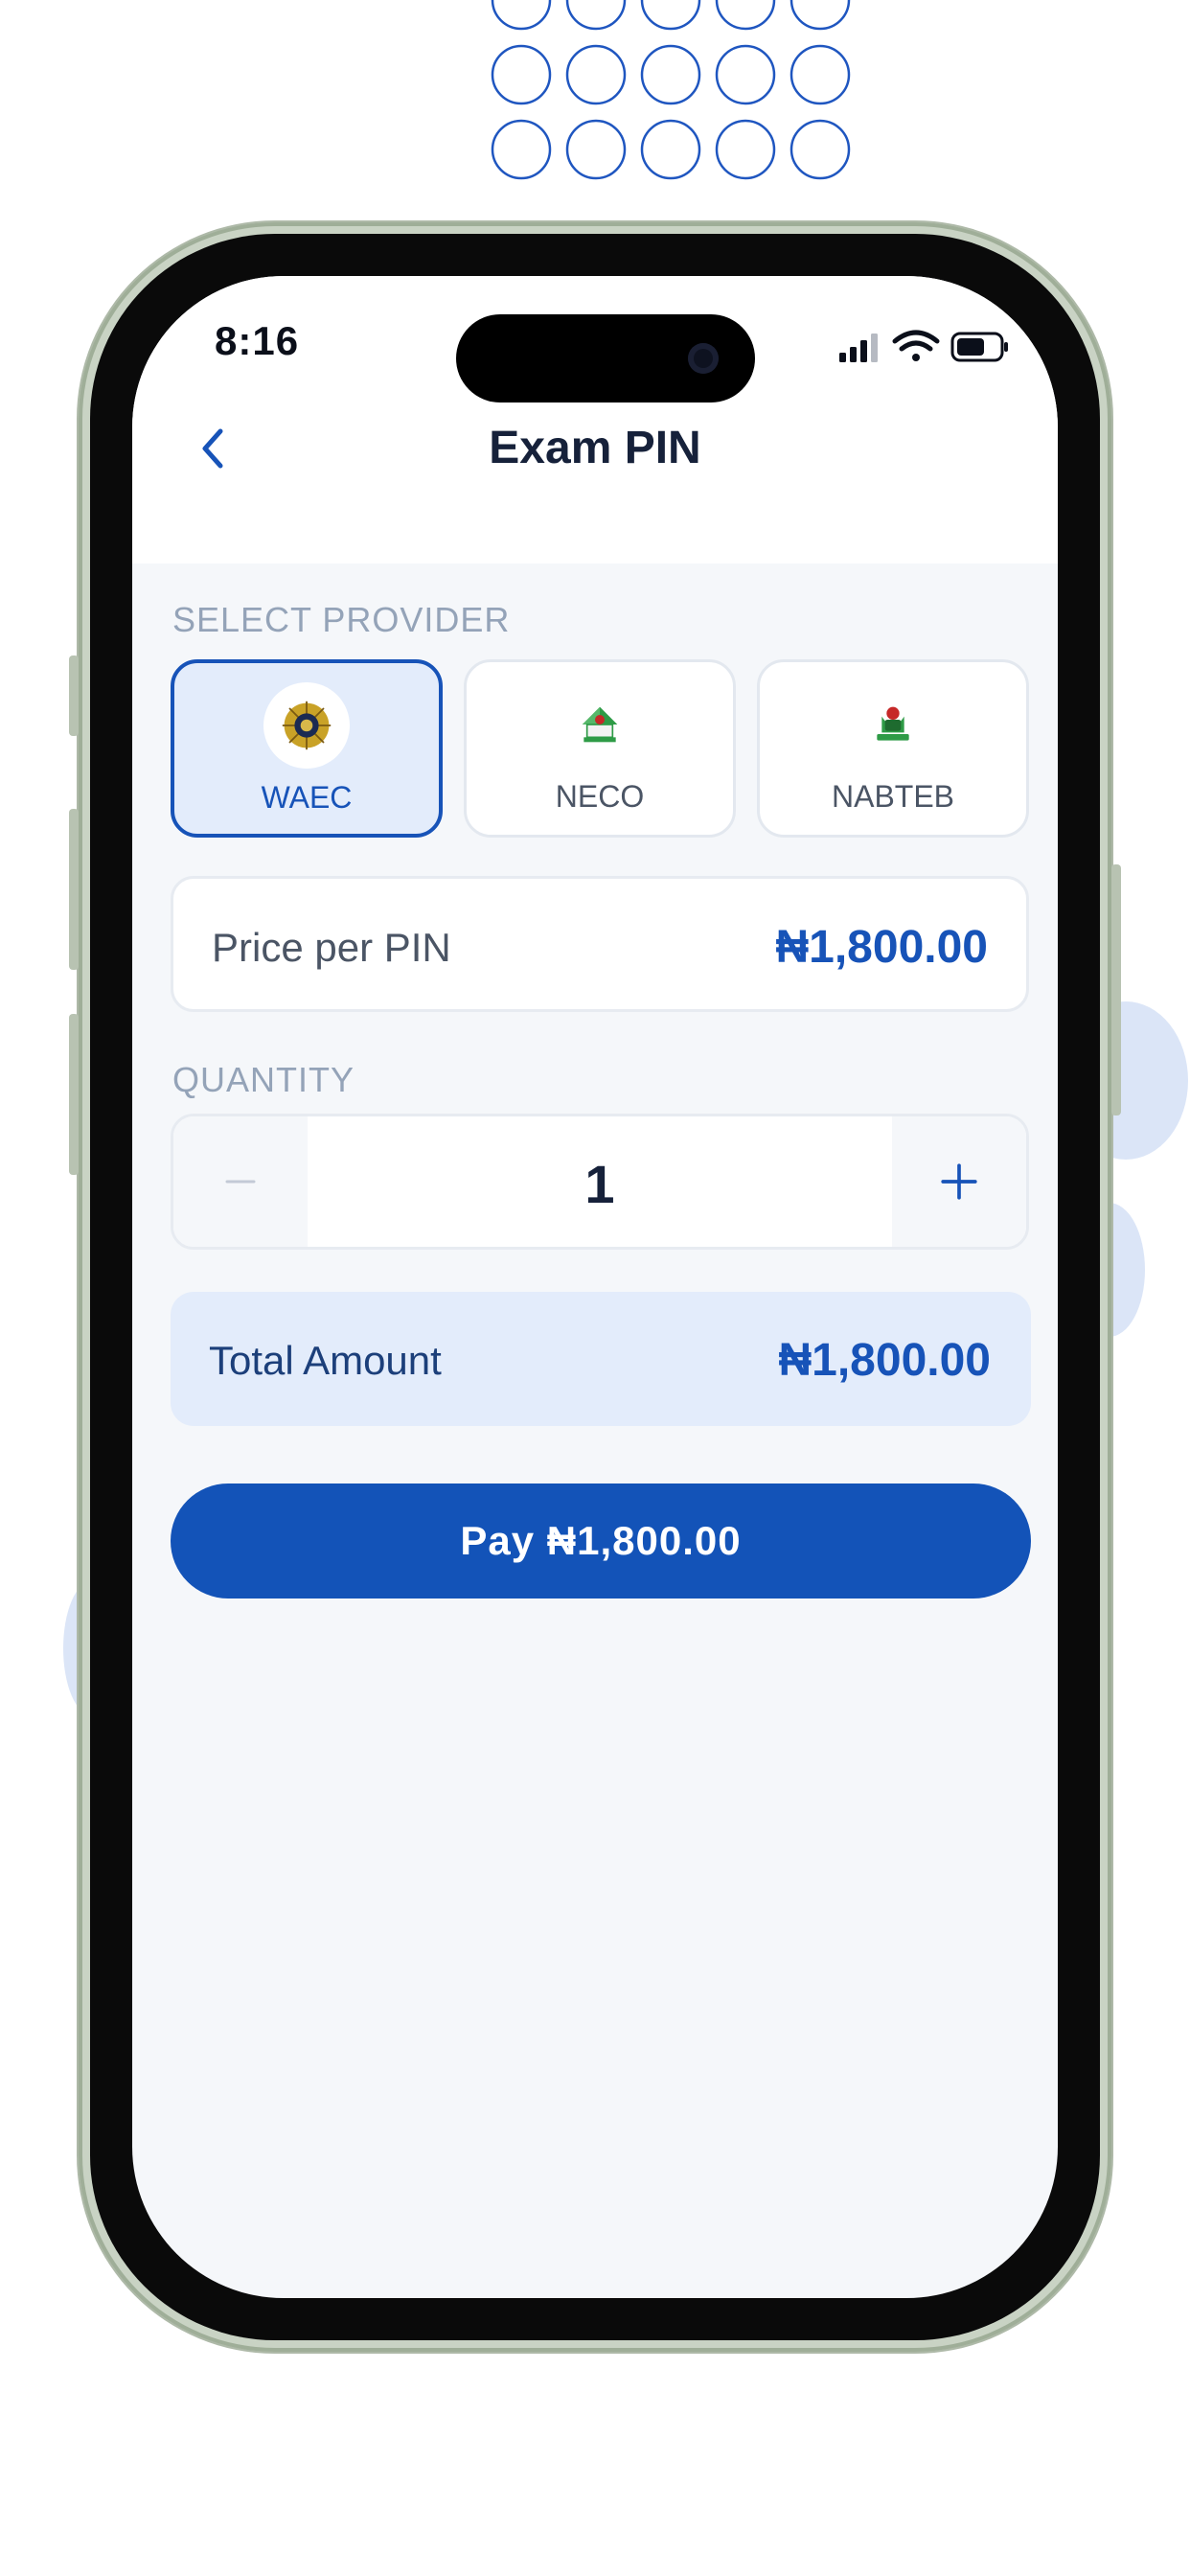  I want to click on provider-neco: NECO, so click(600, 748).